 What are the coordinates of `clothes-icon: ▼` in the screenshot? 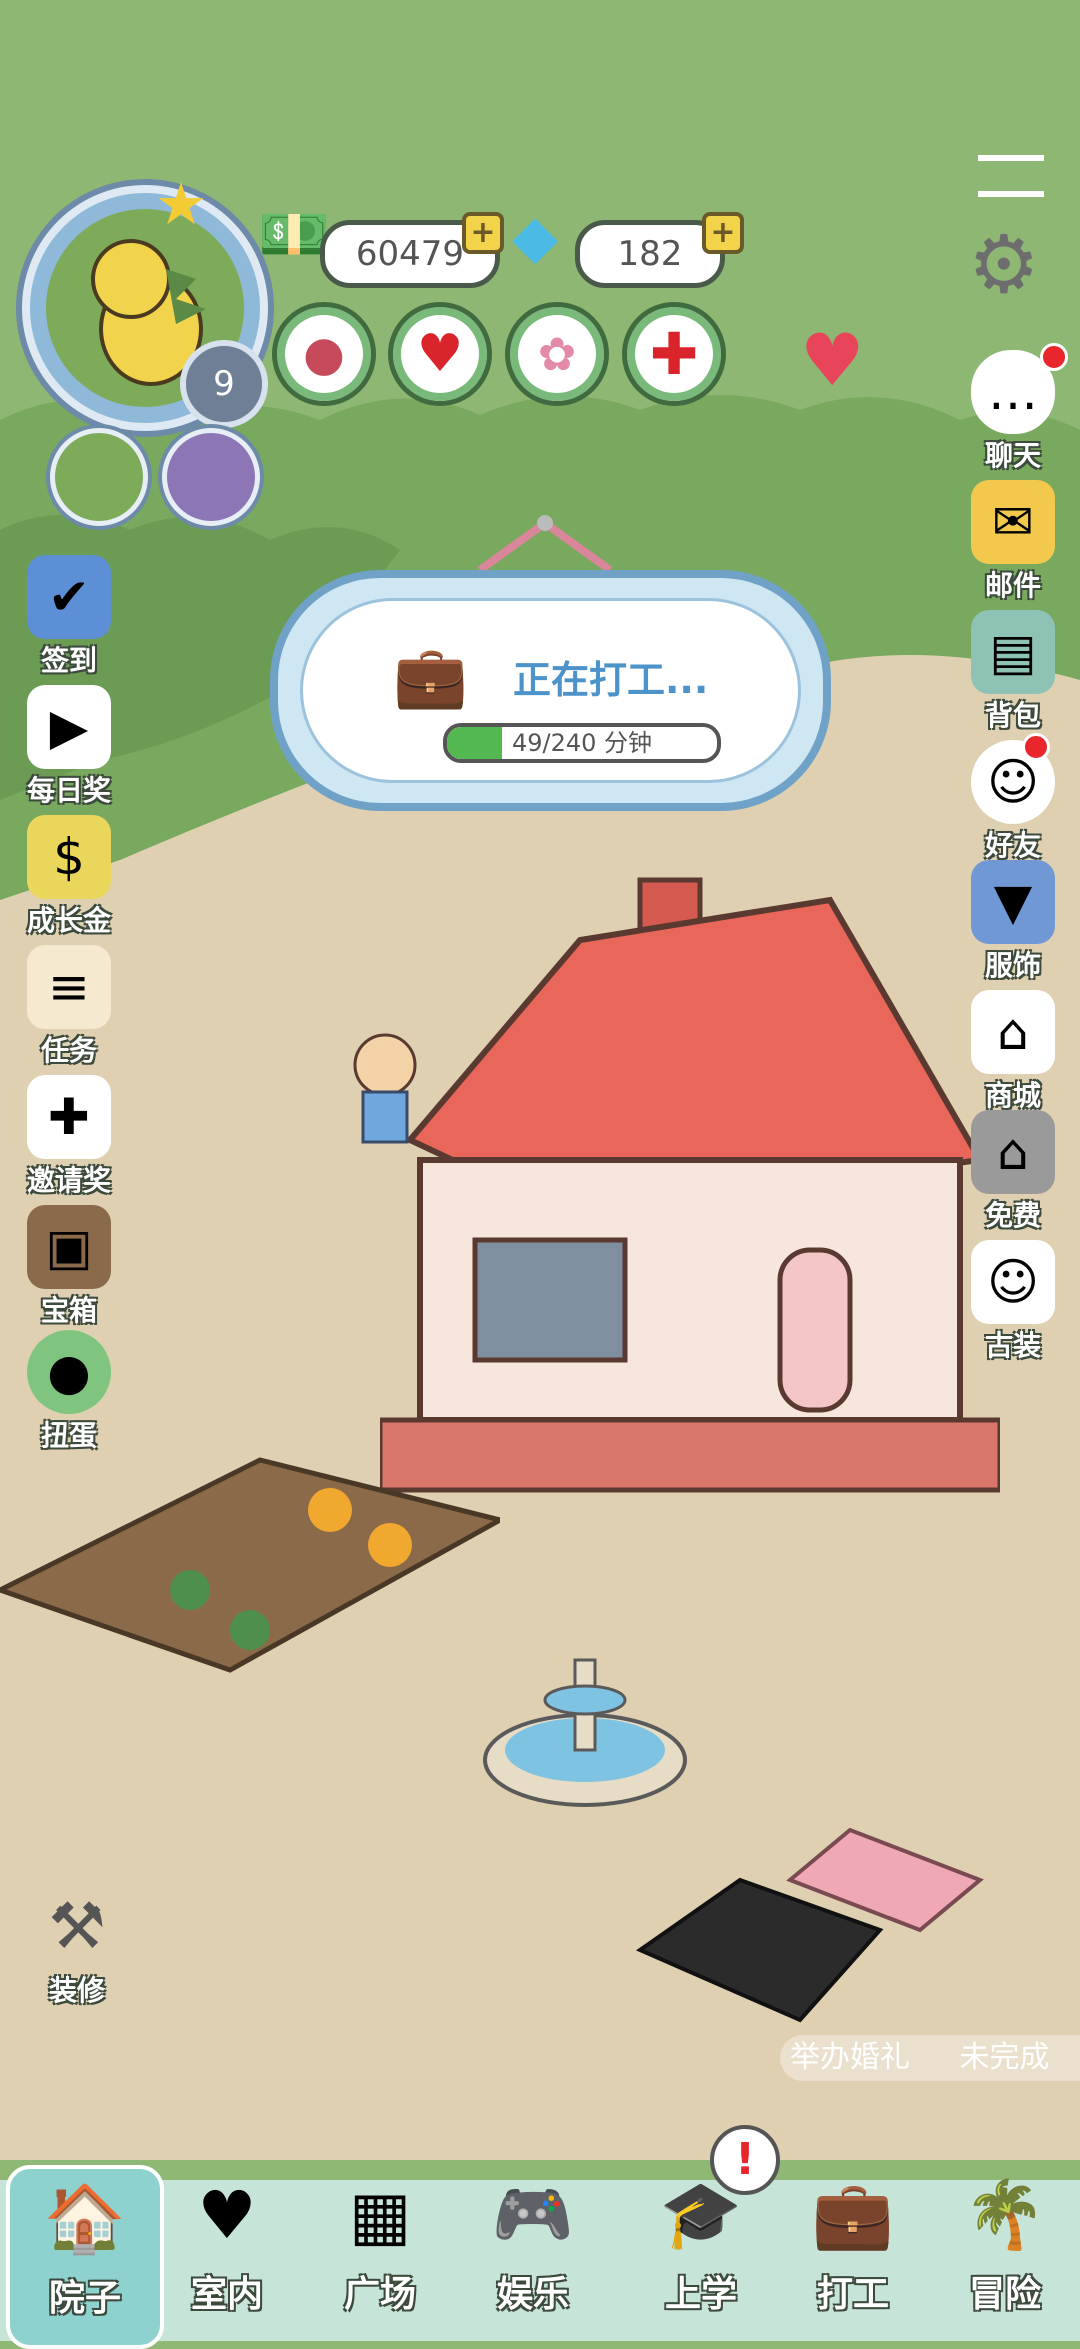 It's located at (1013, 902).